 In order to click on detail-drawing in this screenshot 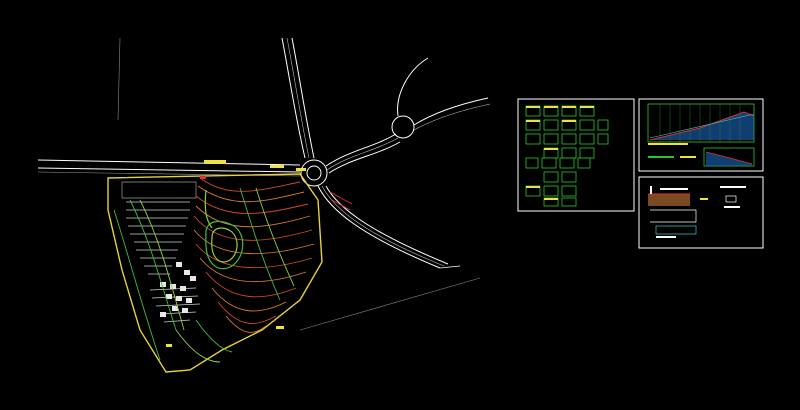, I will do `click(697, 212)`.